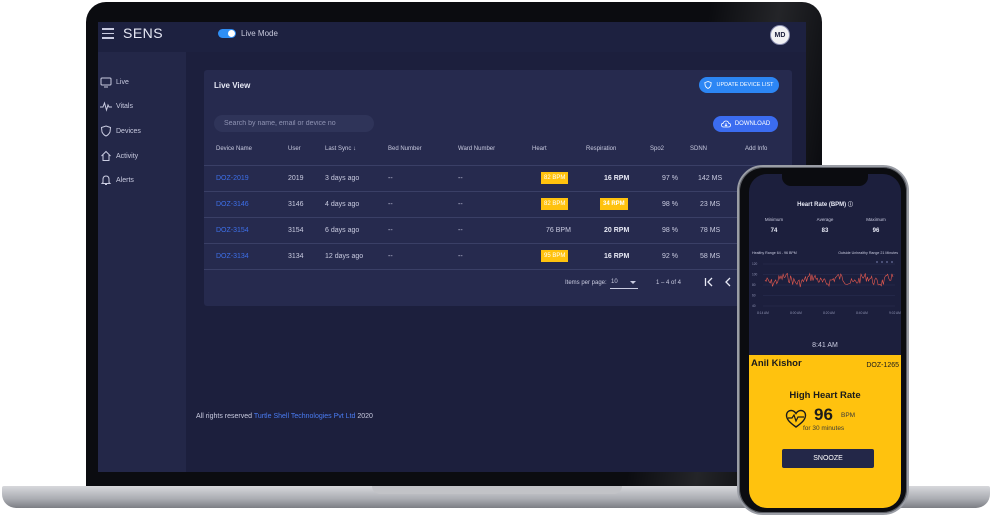 This screenshot has height=517, width=992. I want to click on snooze-button: SNOOZE, so click(828, 458).